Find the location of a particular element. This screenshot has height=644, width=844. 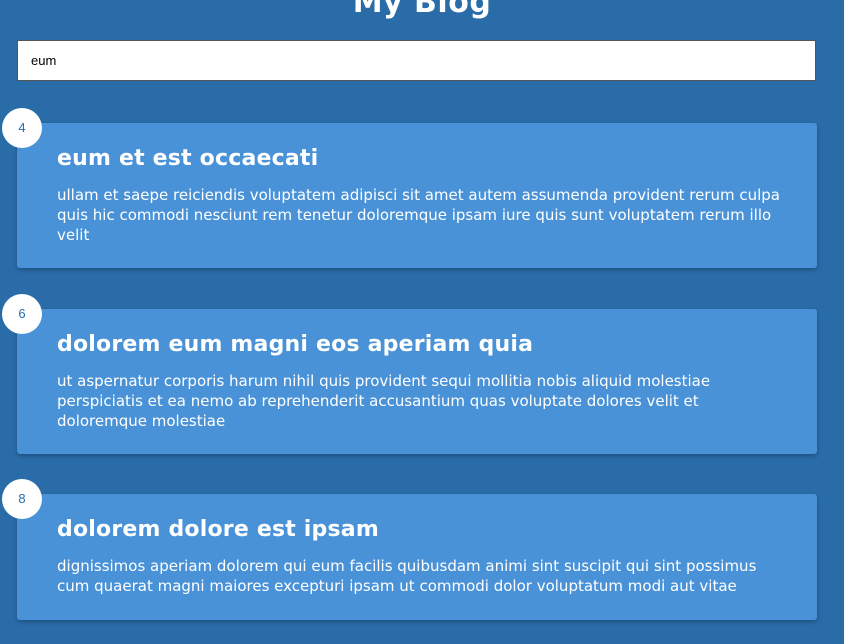

post-number-badge: 6 is located at coordinates (22, 314).